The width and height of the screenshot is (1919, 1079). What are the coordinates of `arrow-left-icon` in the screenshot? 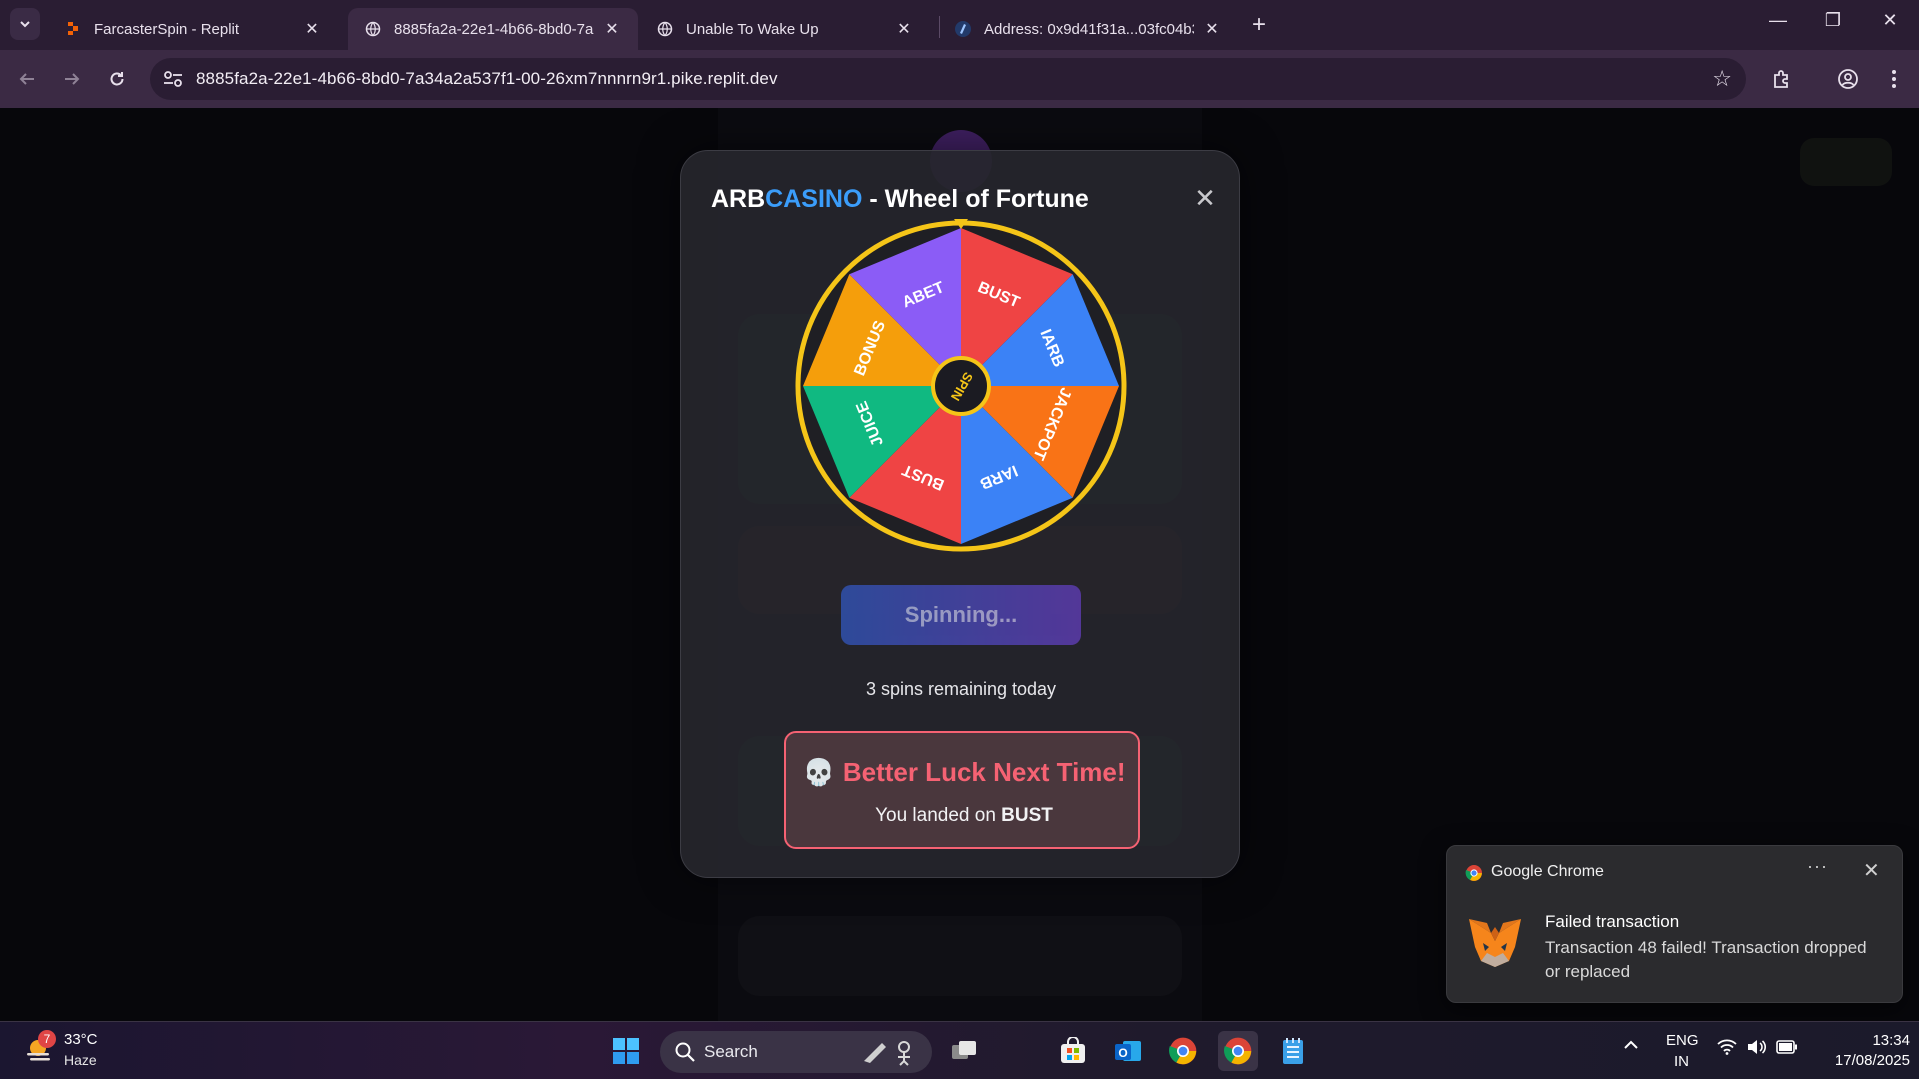 It's located at (26, 79).